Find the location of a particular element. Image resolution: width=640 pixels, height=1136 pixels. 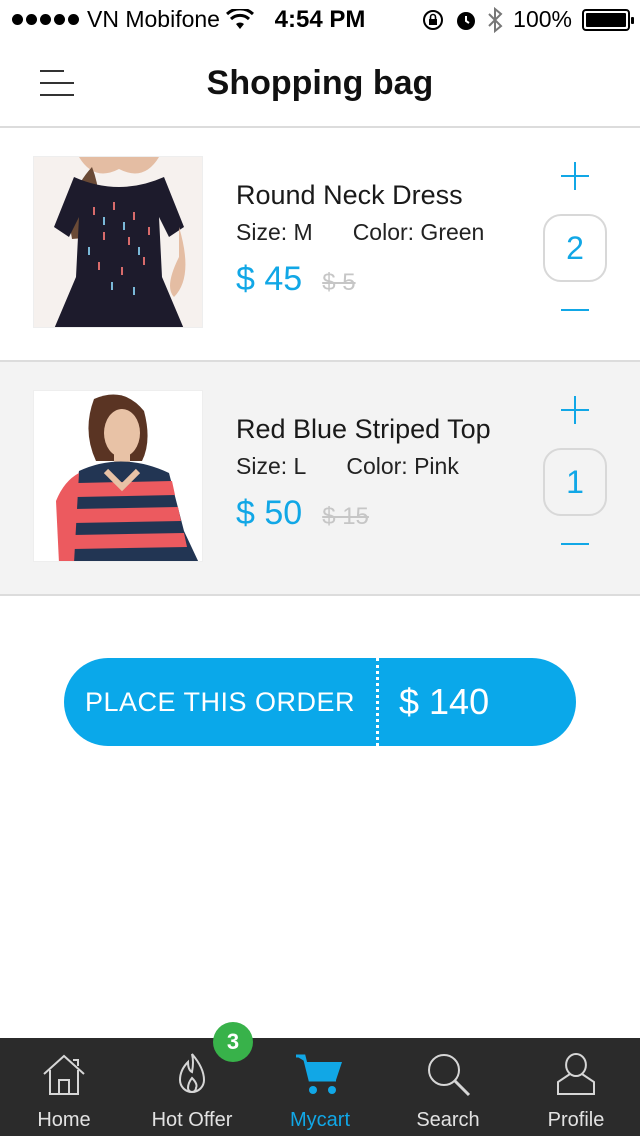

place-order-button: PLACE THIS ORDER $ 140 is located at coordinates (320, 702).